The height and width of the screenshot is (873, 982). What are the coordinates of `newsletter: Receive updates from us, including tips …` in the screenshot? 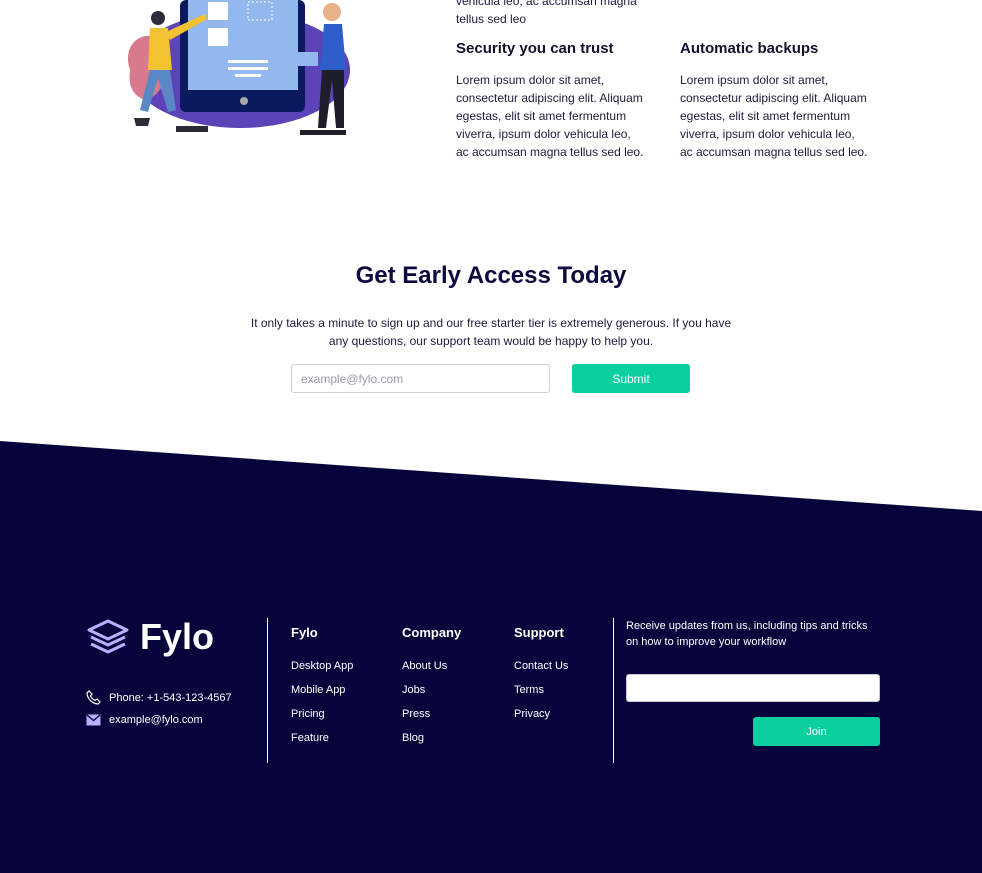 It's located at (754, 682).